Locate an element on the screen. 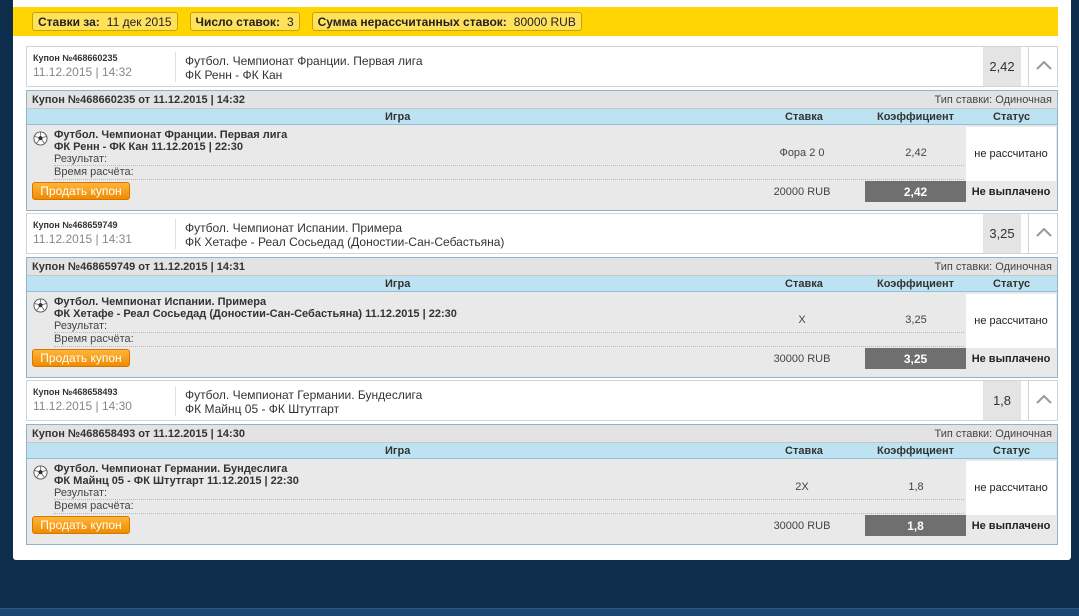  column-bet: Ставка is located at coordinates (804, 451).